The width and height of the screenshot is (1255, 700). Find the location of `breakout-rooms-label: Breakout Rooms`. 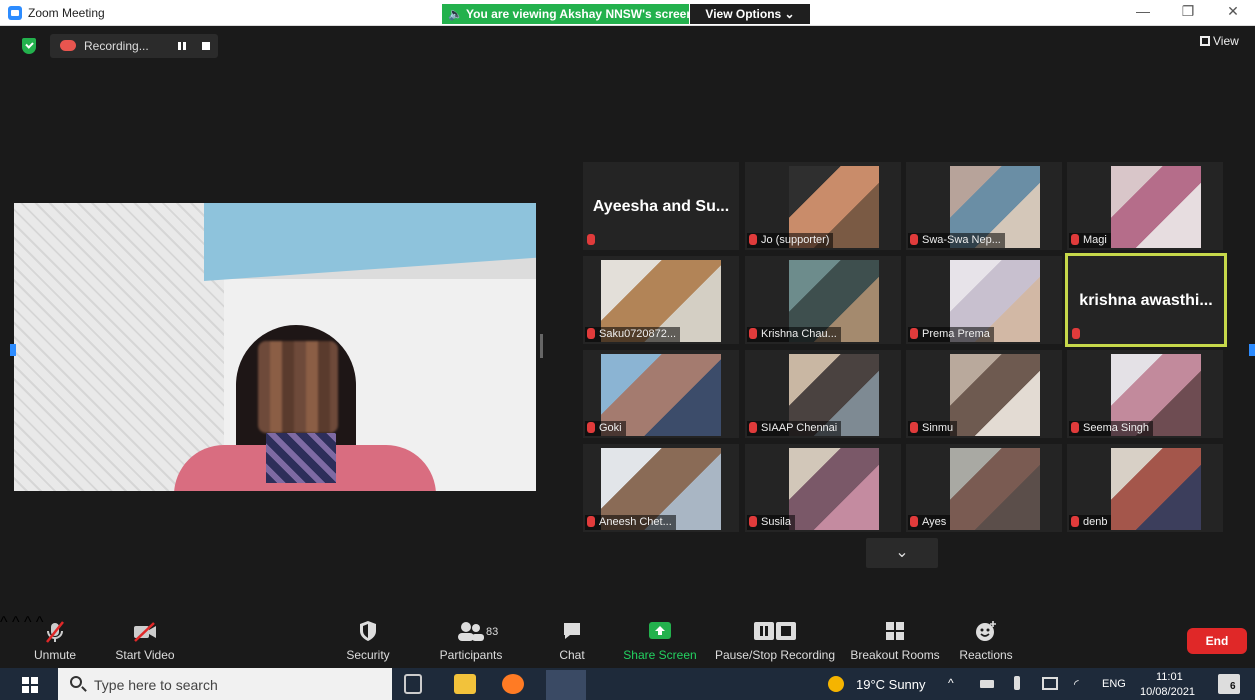

breakout-rooms-label: Breakout Rooms is located at coordinates (895, 655).